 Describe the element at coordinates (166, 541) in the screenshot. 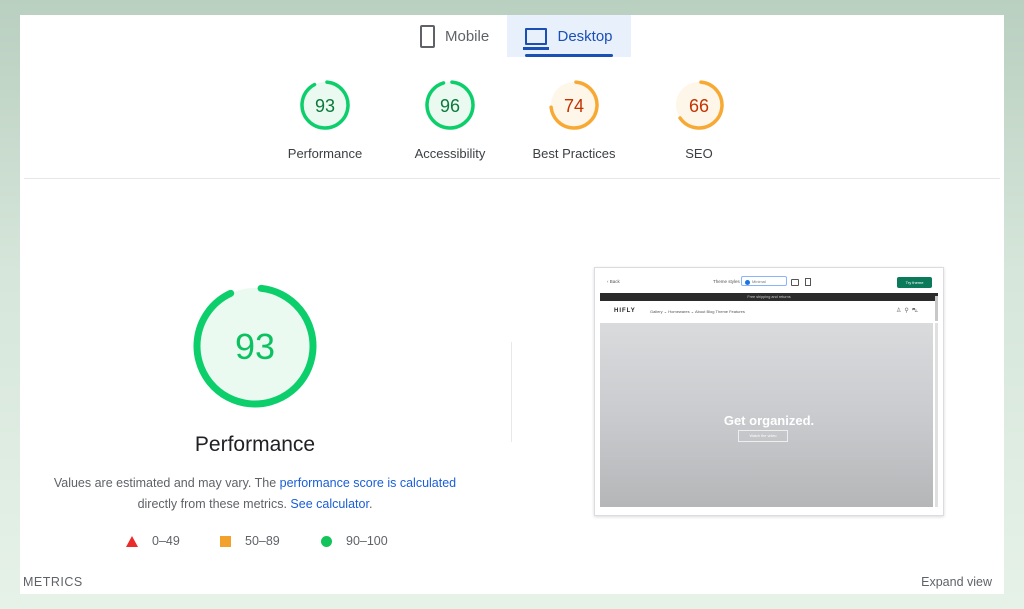

I see `legend-fail-label: 0–49` at that location.